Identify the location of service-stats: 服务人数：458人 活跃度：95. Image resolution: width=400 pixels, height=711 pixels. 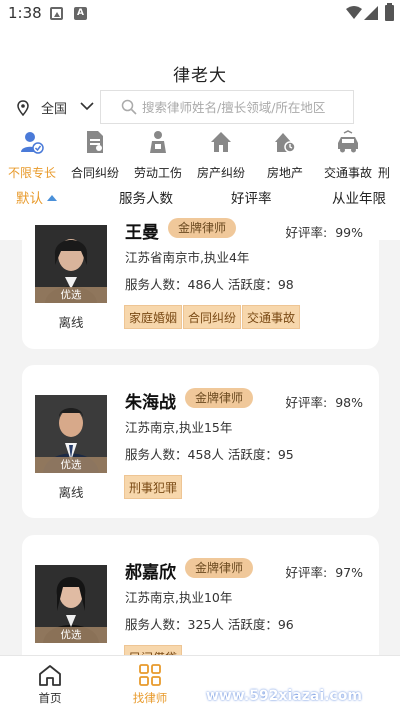
(209, 454).